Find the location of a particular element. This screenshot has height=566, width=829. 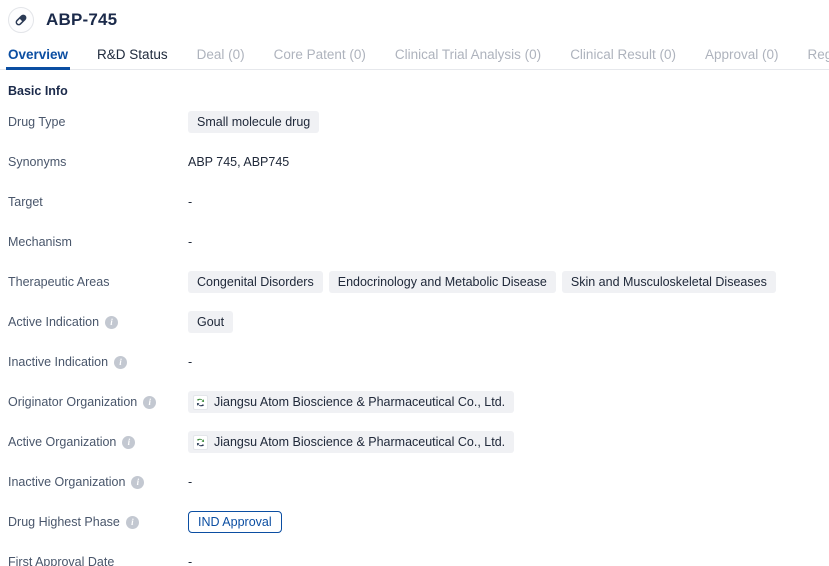

info-row-drug-highest-phase: Drug Highest Phase i IND Approval is located at coordinates (418, 531).